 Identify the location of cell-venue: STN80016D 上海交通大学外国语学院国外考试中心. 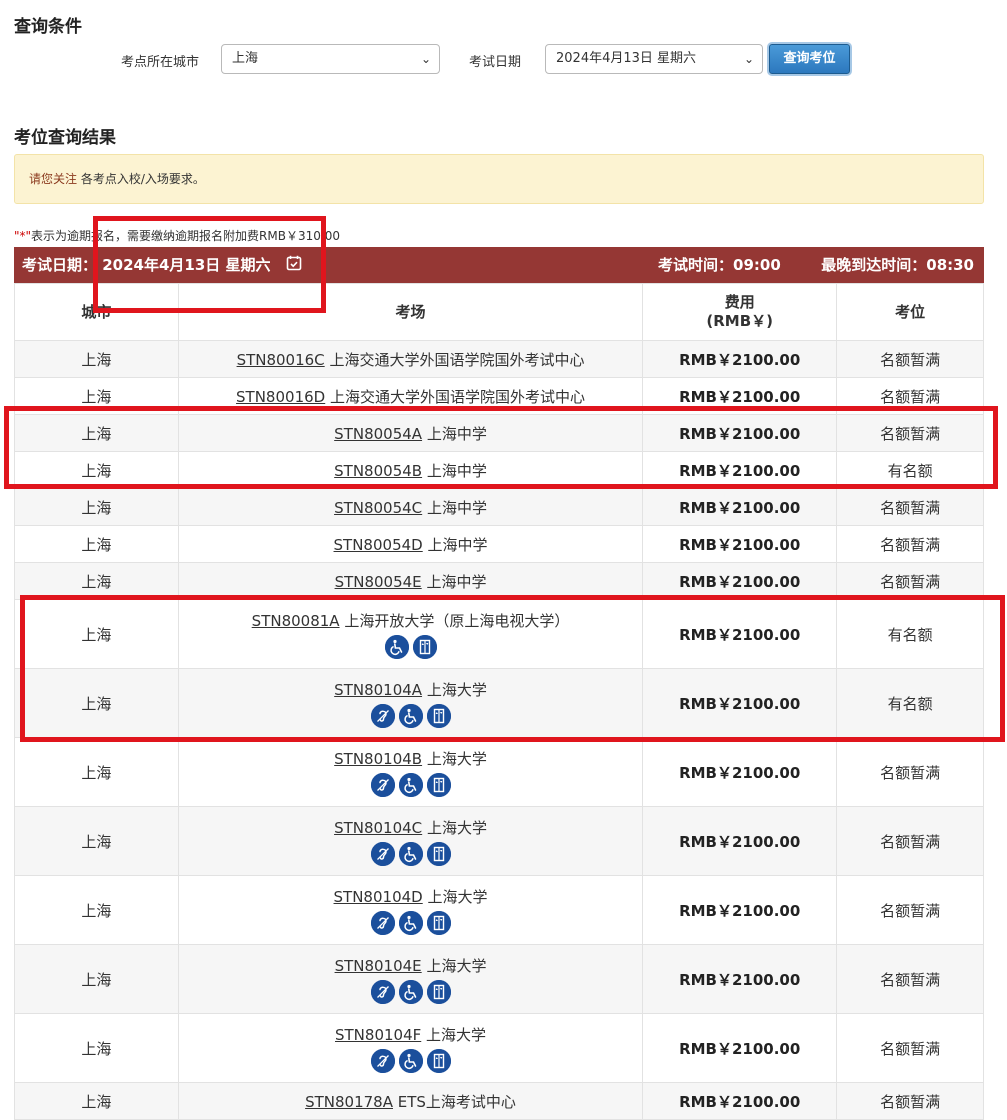
(410, 396).